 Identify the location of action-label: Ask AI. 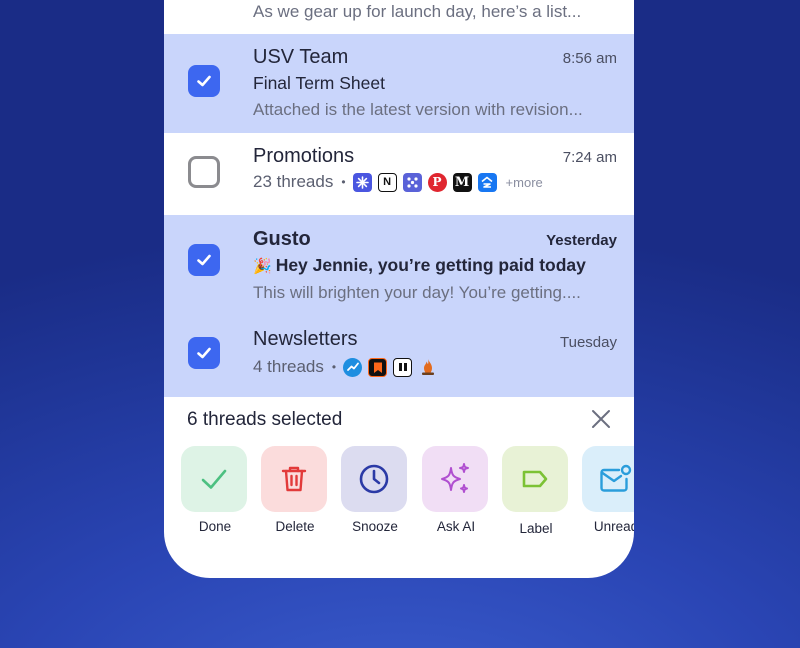
(456, 526).